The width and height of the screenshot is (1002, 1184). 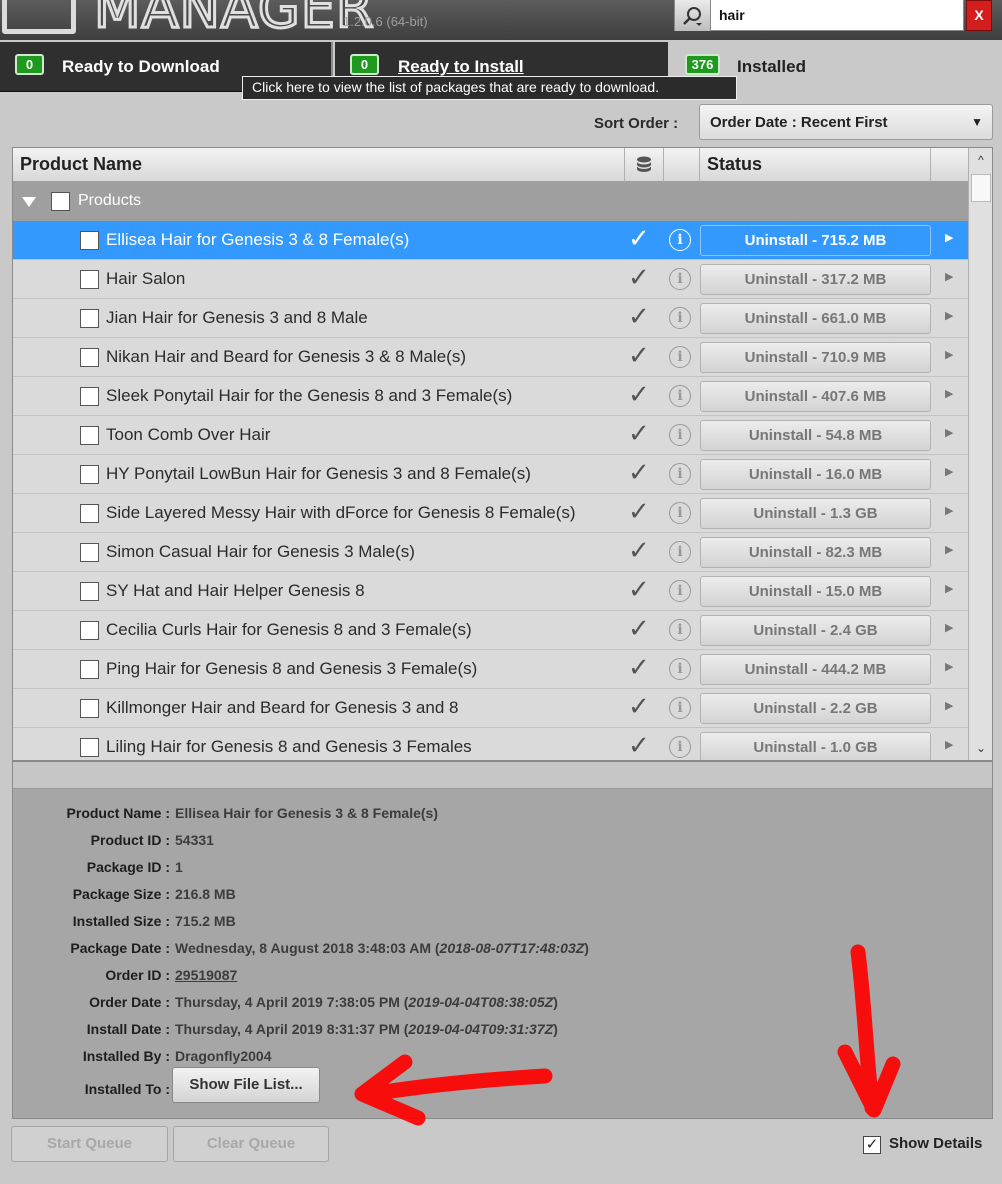 What do you see at coordinates (81, 164) in the screenshot?
I see `column-header-product-name: Product Name` at bounding box center [81, 164].